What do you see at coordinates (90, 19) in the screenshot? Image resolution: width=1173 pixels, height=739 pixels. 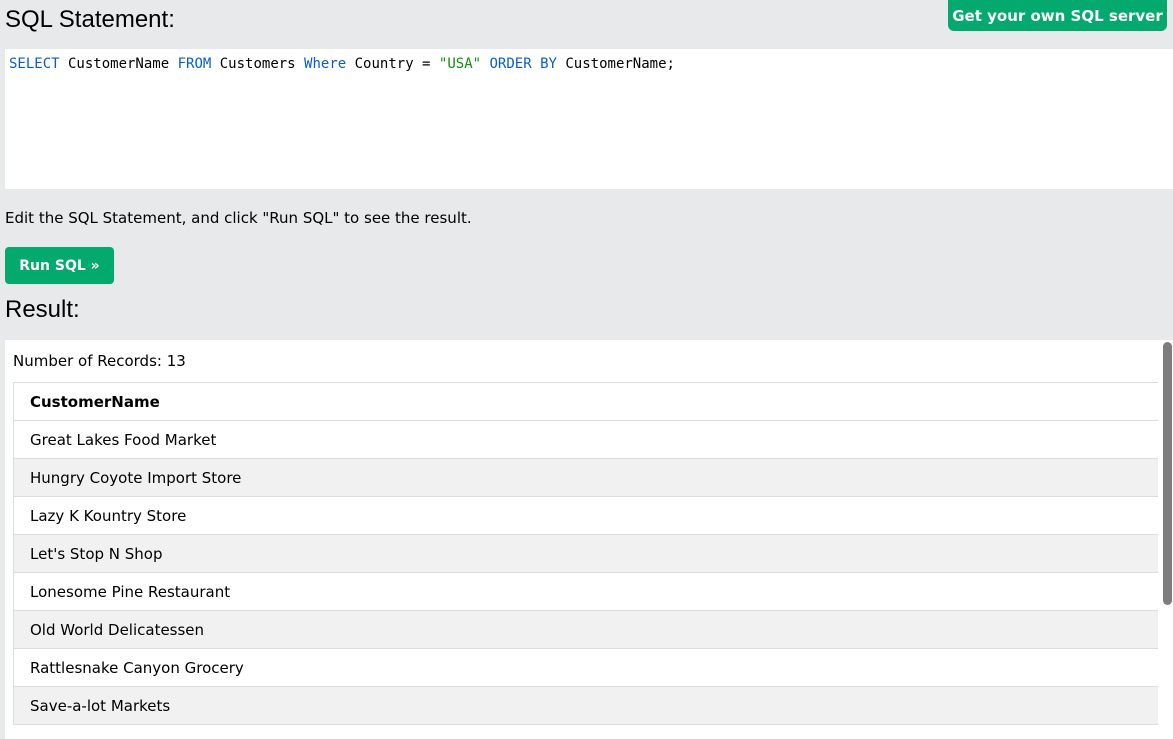 I see `sql-statement-title: SQL Statement:` at bounding box center [90, 19].